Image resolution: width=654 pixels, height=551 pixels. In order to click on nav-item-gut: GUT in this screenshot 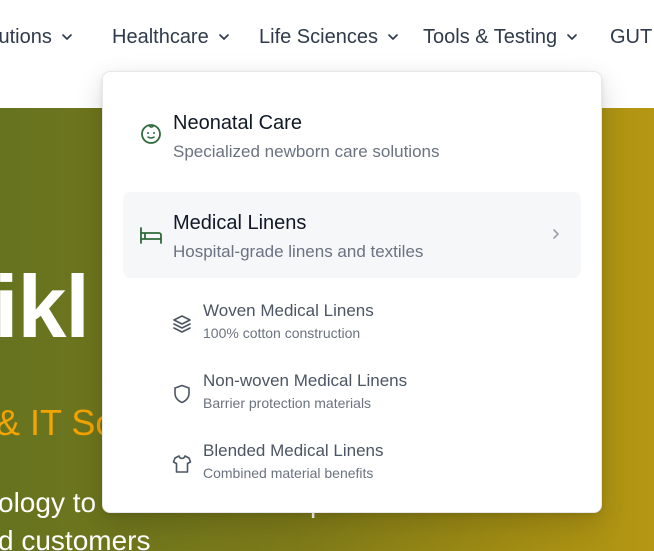, I will do `click(631, 37)`.